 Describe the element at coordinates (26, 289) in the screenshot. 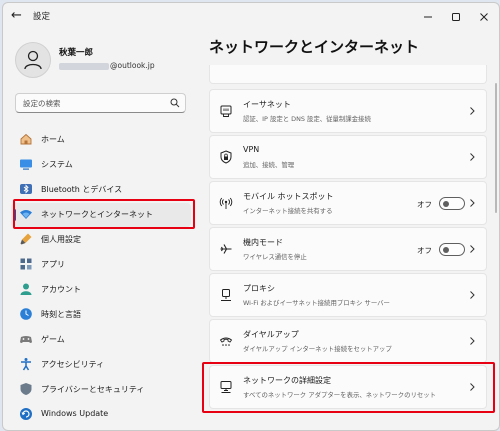

I see `account-icon` at that location.